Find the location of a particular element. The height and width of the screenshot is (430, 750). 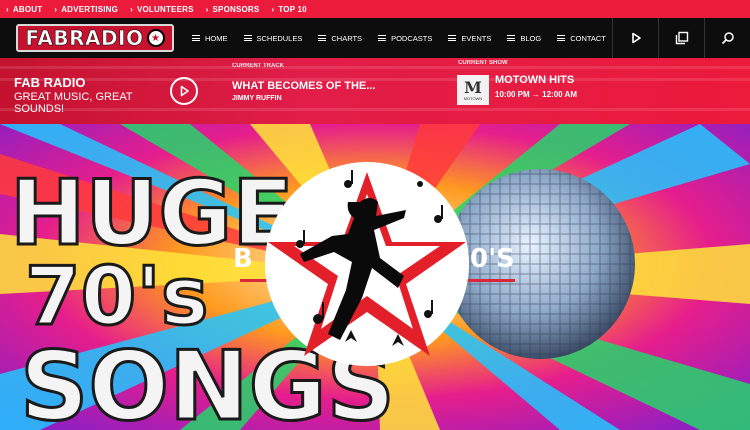

top-link-label: SPONSORS is located at coordinates (236, 9).